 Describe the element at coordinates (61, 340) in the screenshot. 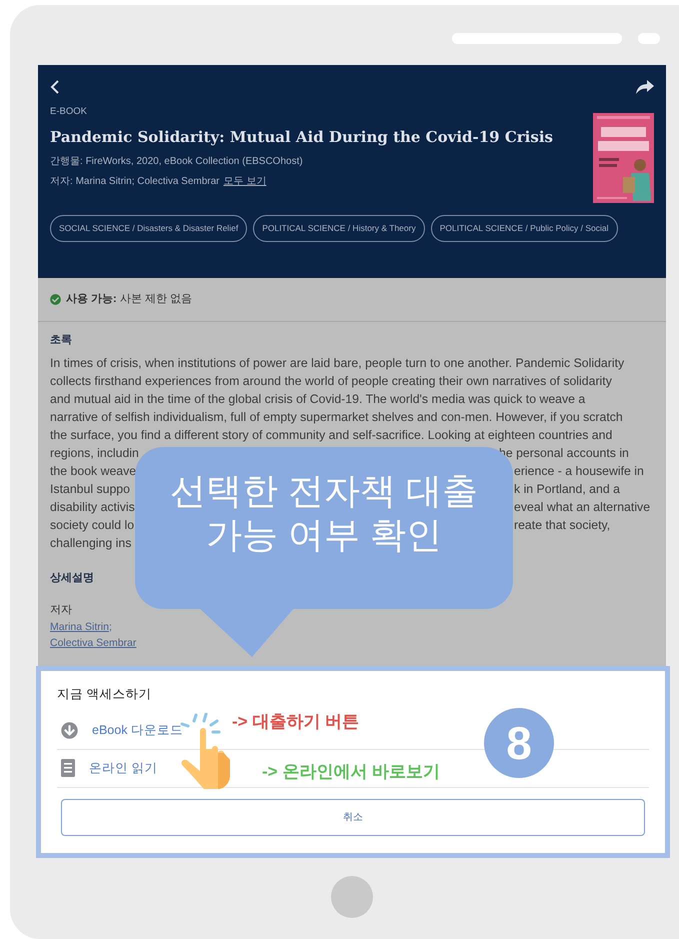

I see `abstract-heading: 초록` at that location.